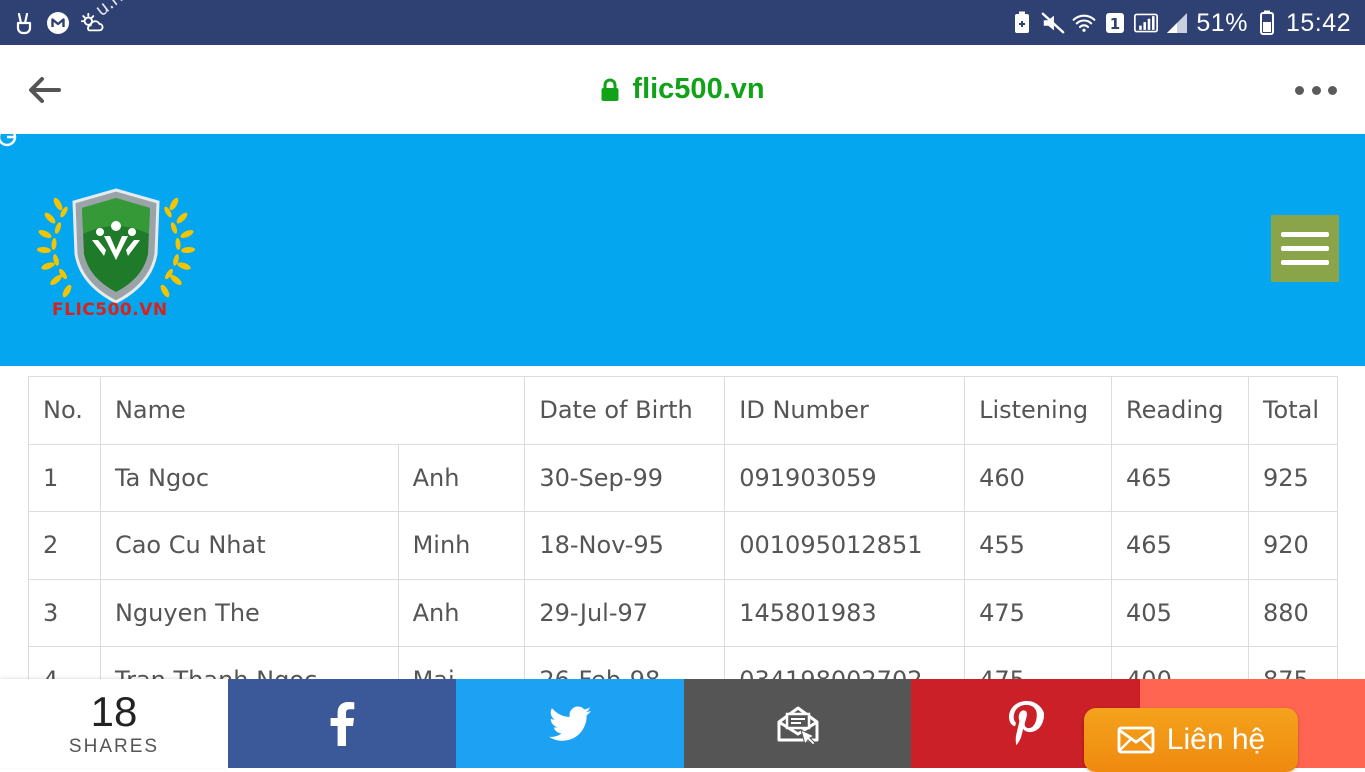  I want to click on status-right-icons: 1 51% 15:42, so click(1180, 23).